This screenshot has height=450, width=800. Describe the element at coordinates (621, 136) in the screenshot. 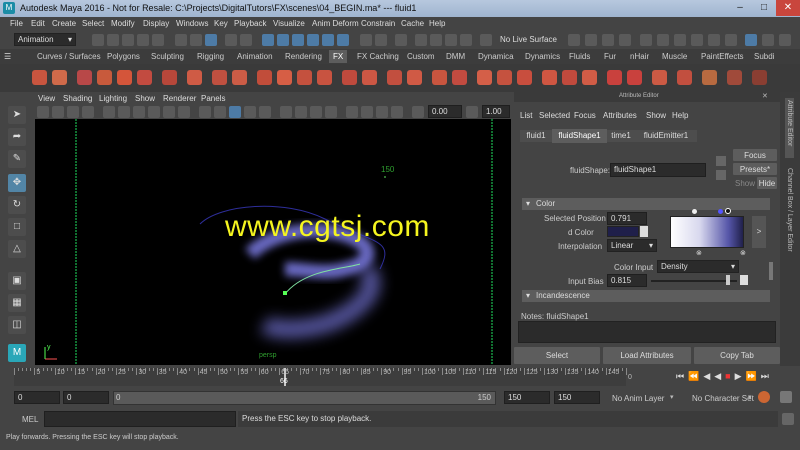

I see `ae-tab-time1: time1` at that location.